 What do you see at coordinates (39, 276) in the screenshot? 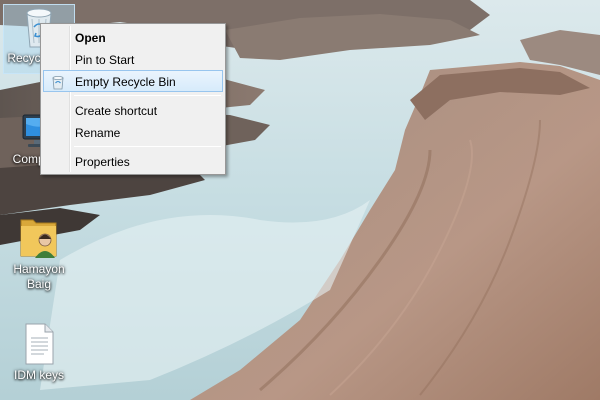
I see `desktop-icon-label: Hamayon Baig` at bounding box center [39, 276].